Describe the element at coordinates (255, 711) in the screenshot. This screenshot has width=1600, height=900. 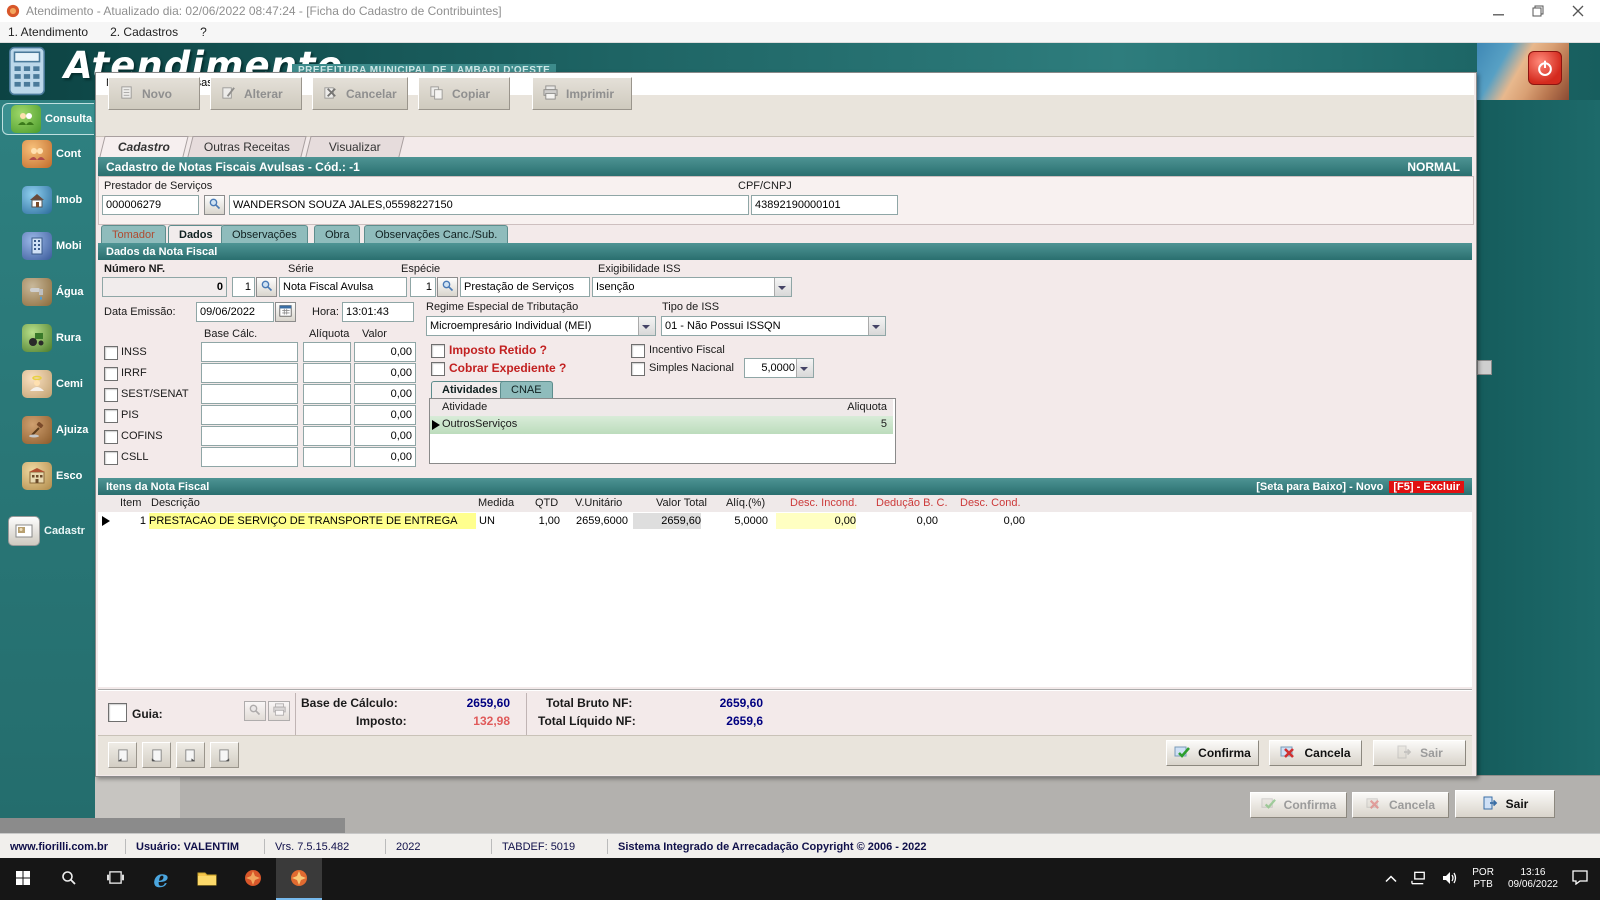
I see `guia-search-button` at that location.